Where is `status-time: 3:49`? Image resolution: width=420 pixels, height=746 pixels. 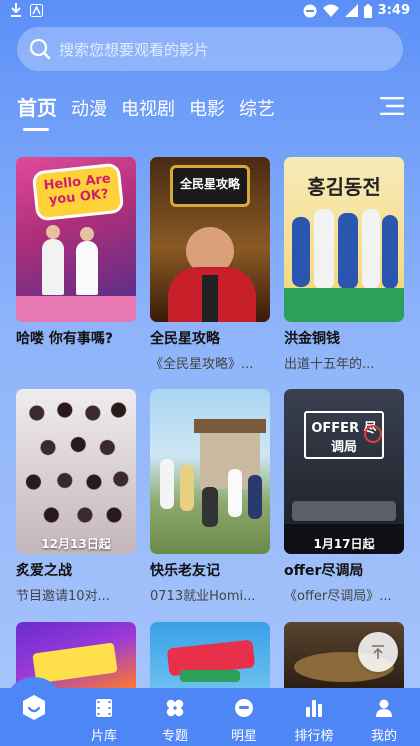 status-time: 3:49 is located at coordinates (393, 10).